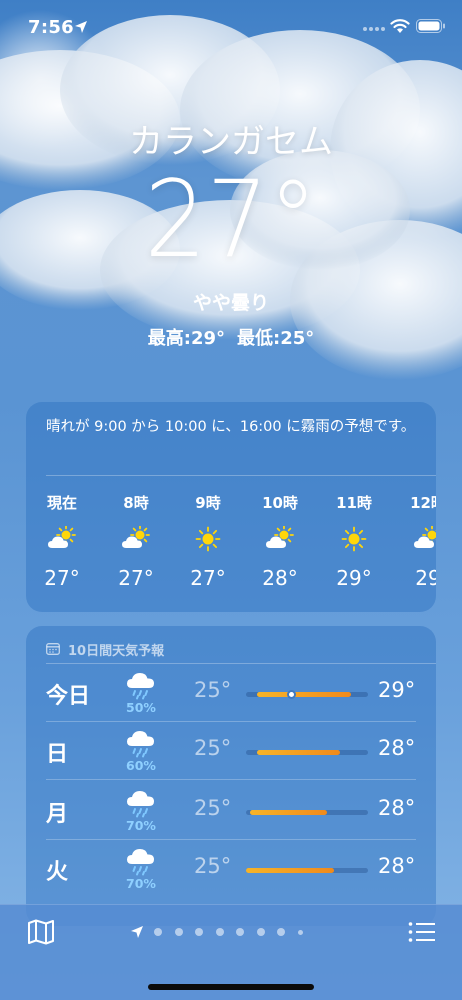 This screenshot has height=1000, width=462. I want to click on precip-probability: 60%, so click(141, 765).